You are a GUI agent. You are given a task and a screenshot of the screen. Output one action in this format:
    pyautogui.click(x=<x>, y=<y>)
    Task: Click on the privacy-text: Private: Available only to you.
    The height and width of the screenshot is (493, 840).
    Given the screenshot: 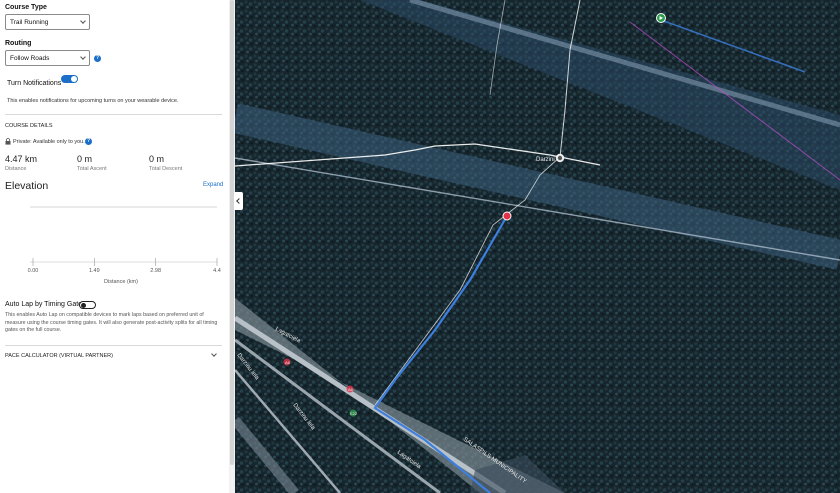 What is the action you would take?
    pyautogui.click(x=49, y=142)
    